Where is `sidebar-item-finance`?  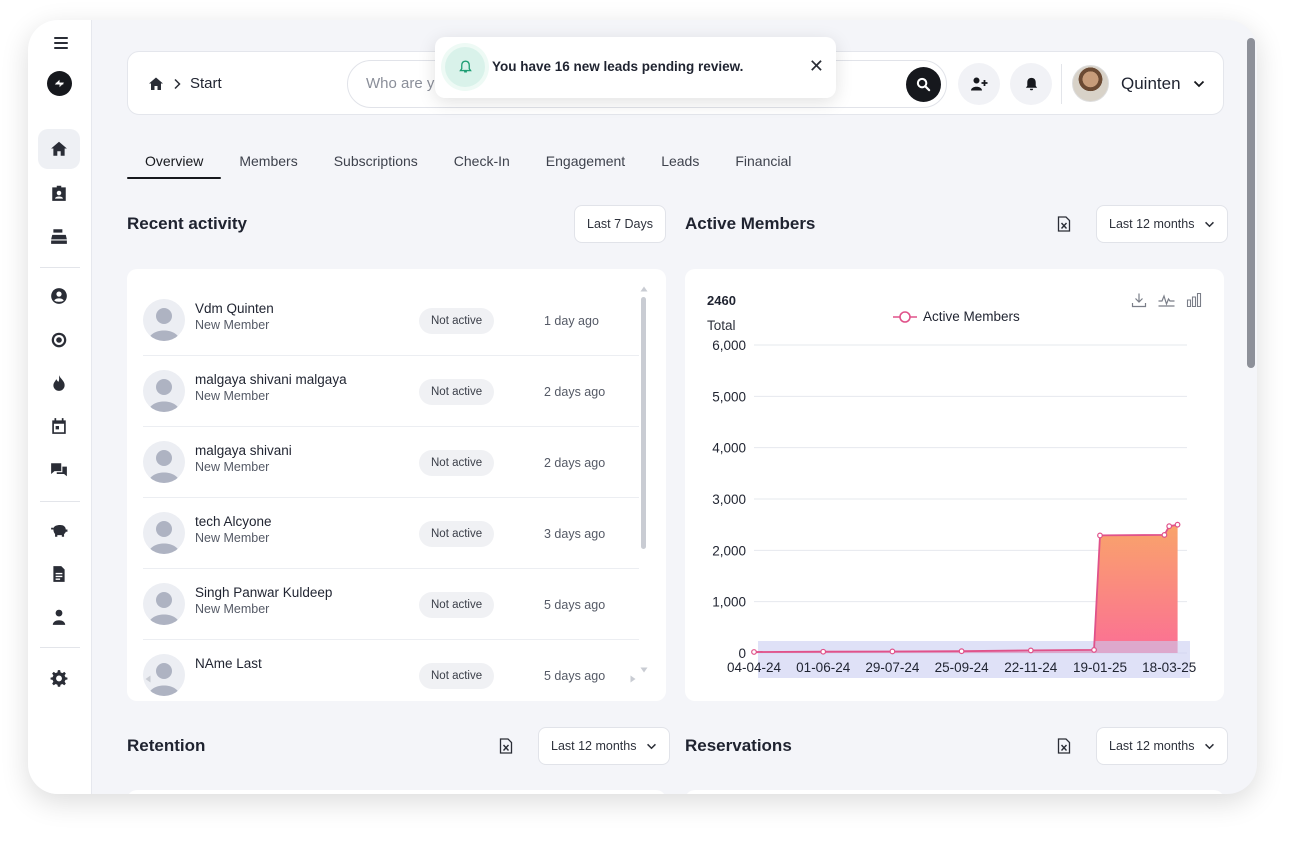 sidebar-item-finance is located at coordinates (59, 530).